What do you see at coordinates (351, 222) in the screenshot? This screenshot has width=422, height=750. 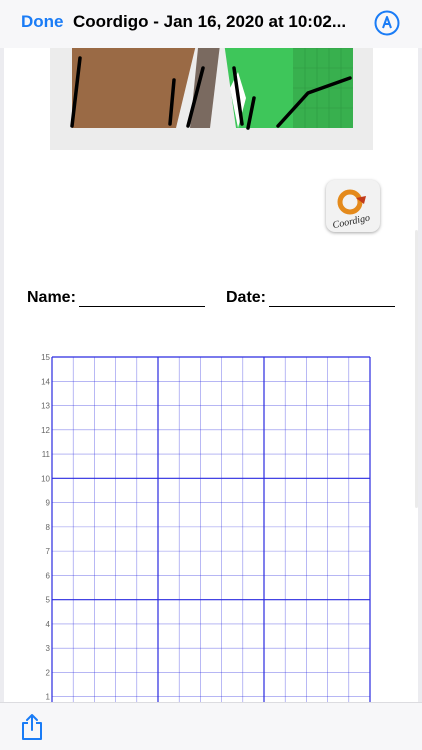 I see `svg-text: Coordigo` at bounding box center [351, 222].